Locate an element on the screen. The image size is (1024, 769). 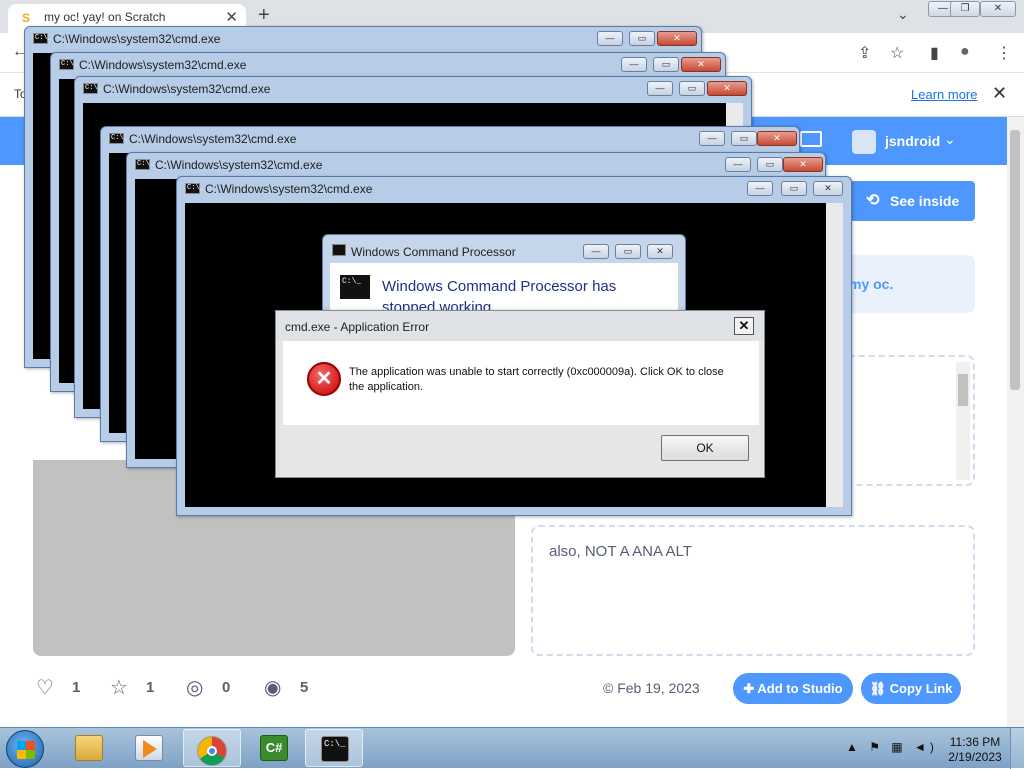
dialog-titlebar: cmd.exe - Application Error ✕ is located at coordinates (520, 326).